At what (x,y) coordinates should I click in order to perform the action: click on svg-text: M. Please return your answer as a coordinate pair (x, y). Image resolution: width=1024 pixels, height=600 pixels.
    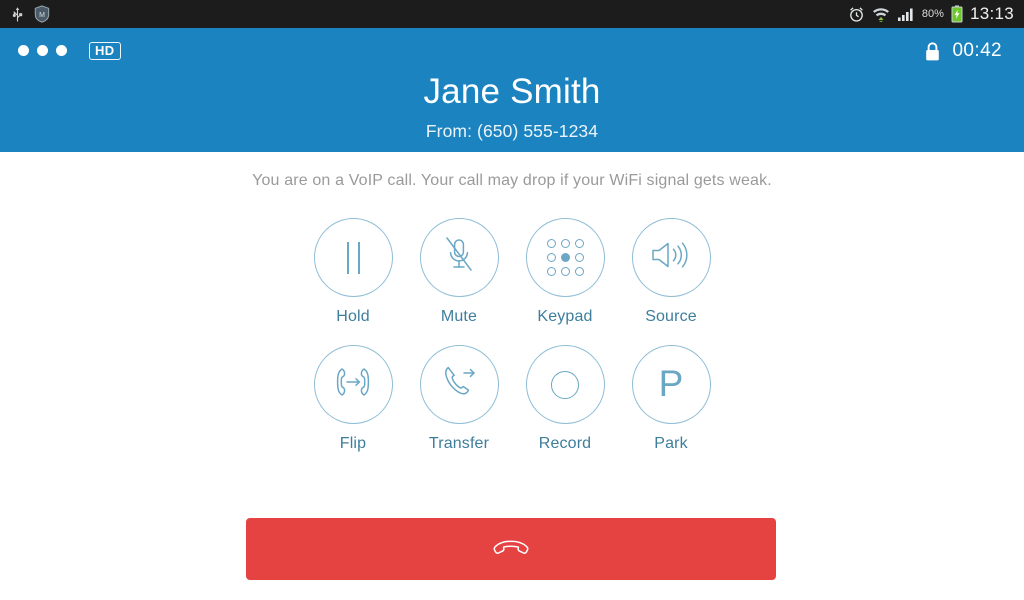
    Looking at the image, I should click on (42, 15).